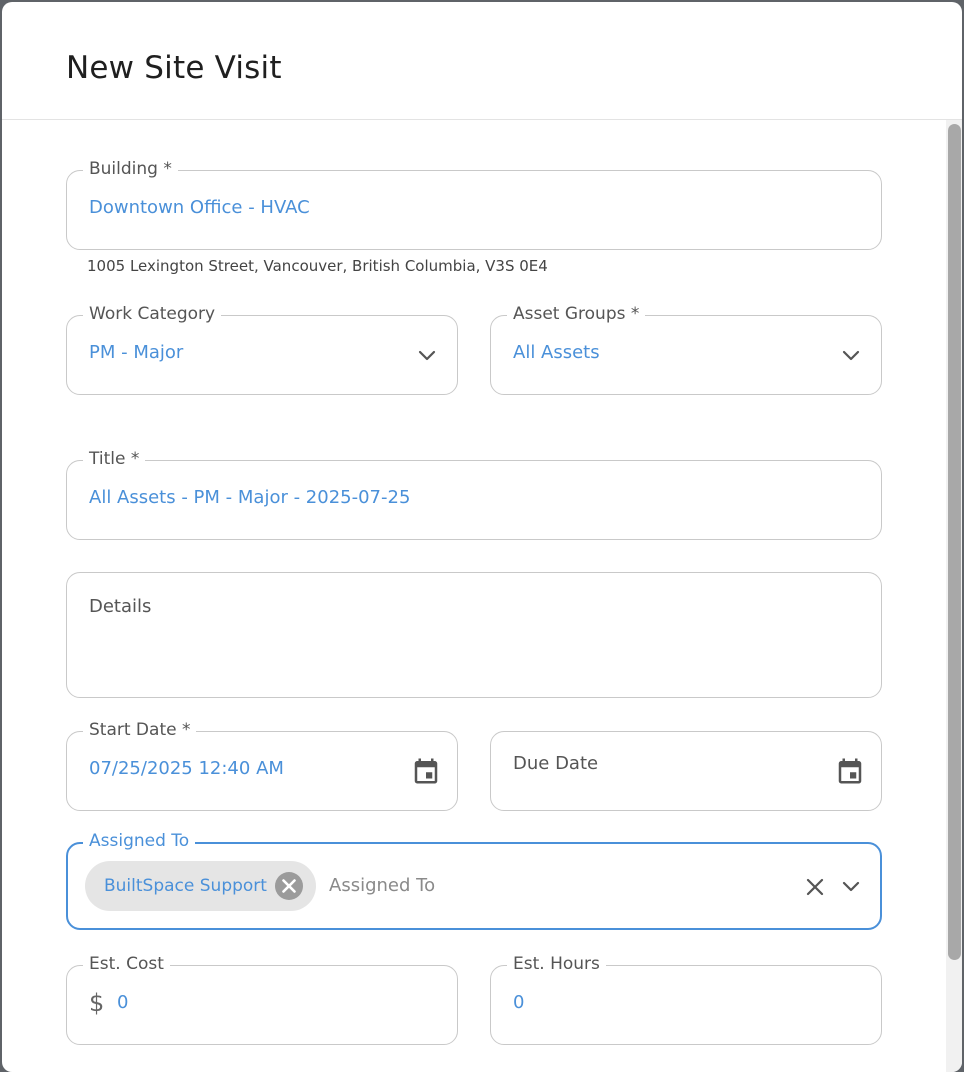 This screenshot has width=964, height=1072. What do you see at coordinates (289, 886) in the screenshot?
I see `cancel-circle-icon` at bounding box center [289, 886].